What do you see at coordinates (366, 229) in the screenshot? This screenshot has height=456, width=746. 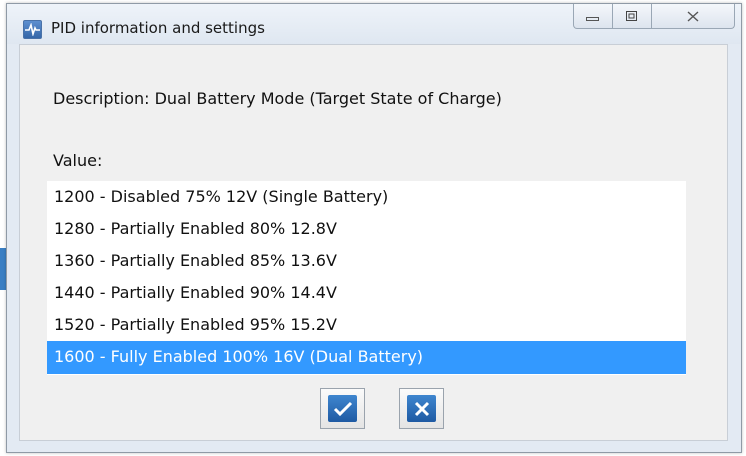 I see `value-option-1280: 1280 - Partially Enabled 80% 12.8V` at bounding box center [366, 229].